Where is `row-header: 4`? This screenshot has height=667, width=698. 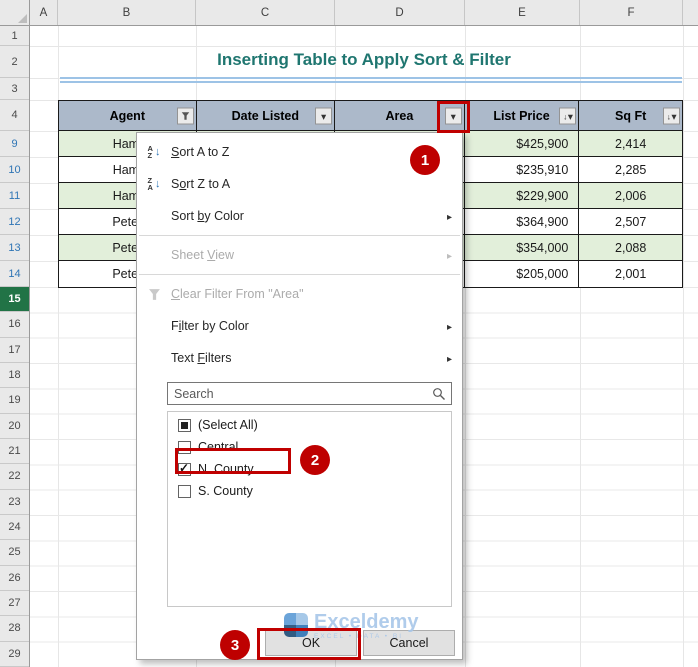 row-header: 4 is located at coordinates (14, 115).